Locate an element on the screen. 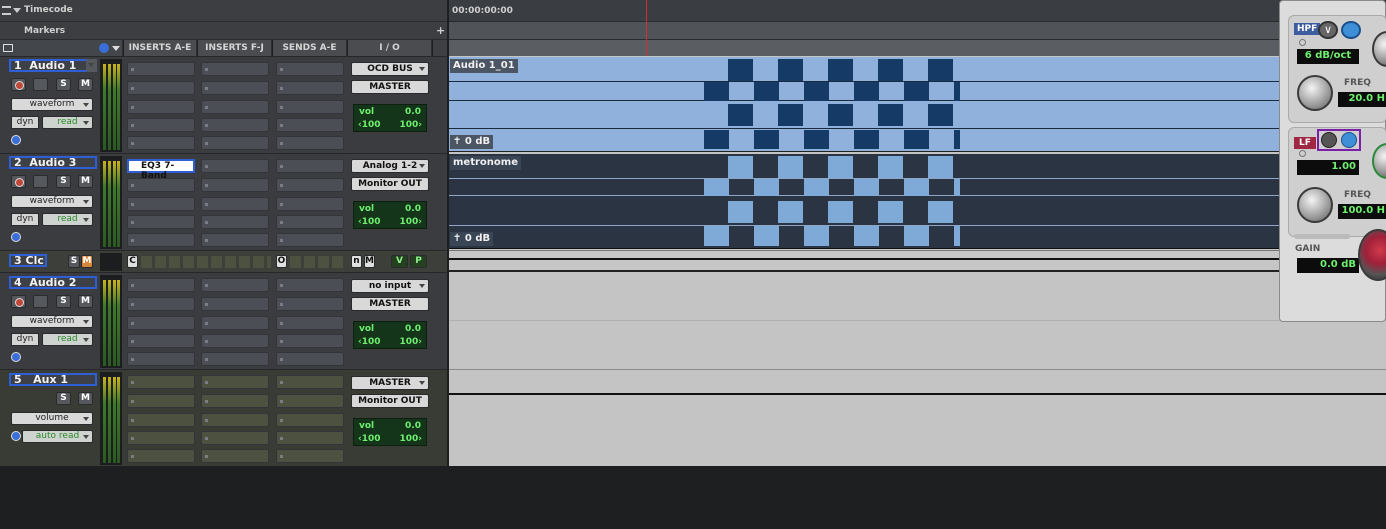 The height and width of the screenshot is (529, 1386). lf-type-selector is located at coordinates (1339, 140).